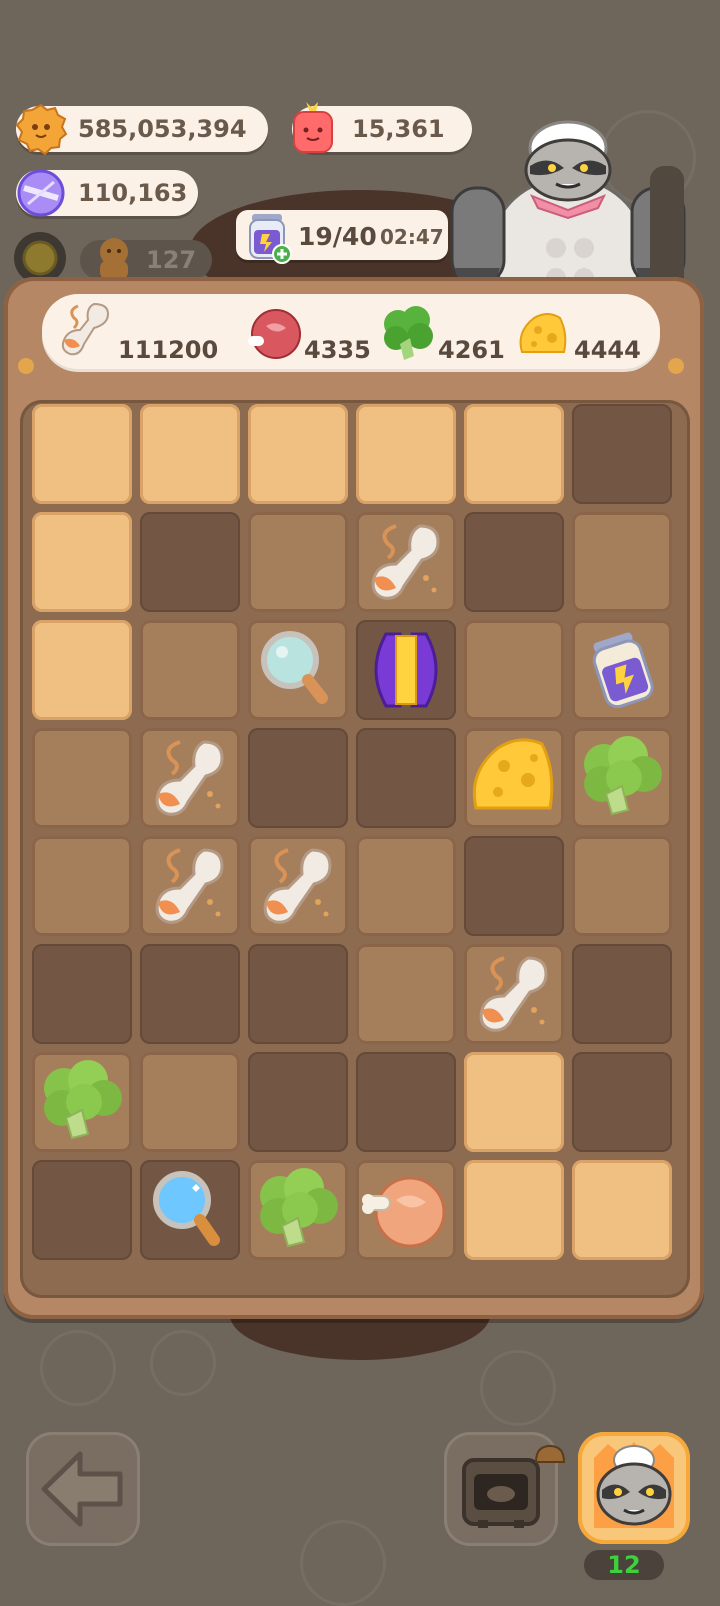 This screenshot has height=1606, width=720. What do you see at coordinates (313, 128) in the screenshot?
I see `red-gem-icon` at bounding box center [313, 128].